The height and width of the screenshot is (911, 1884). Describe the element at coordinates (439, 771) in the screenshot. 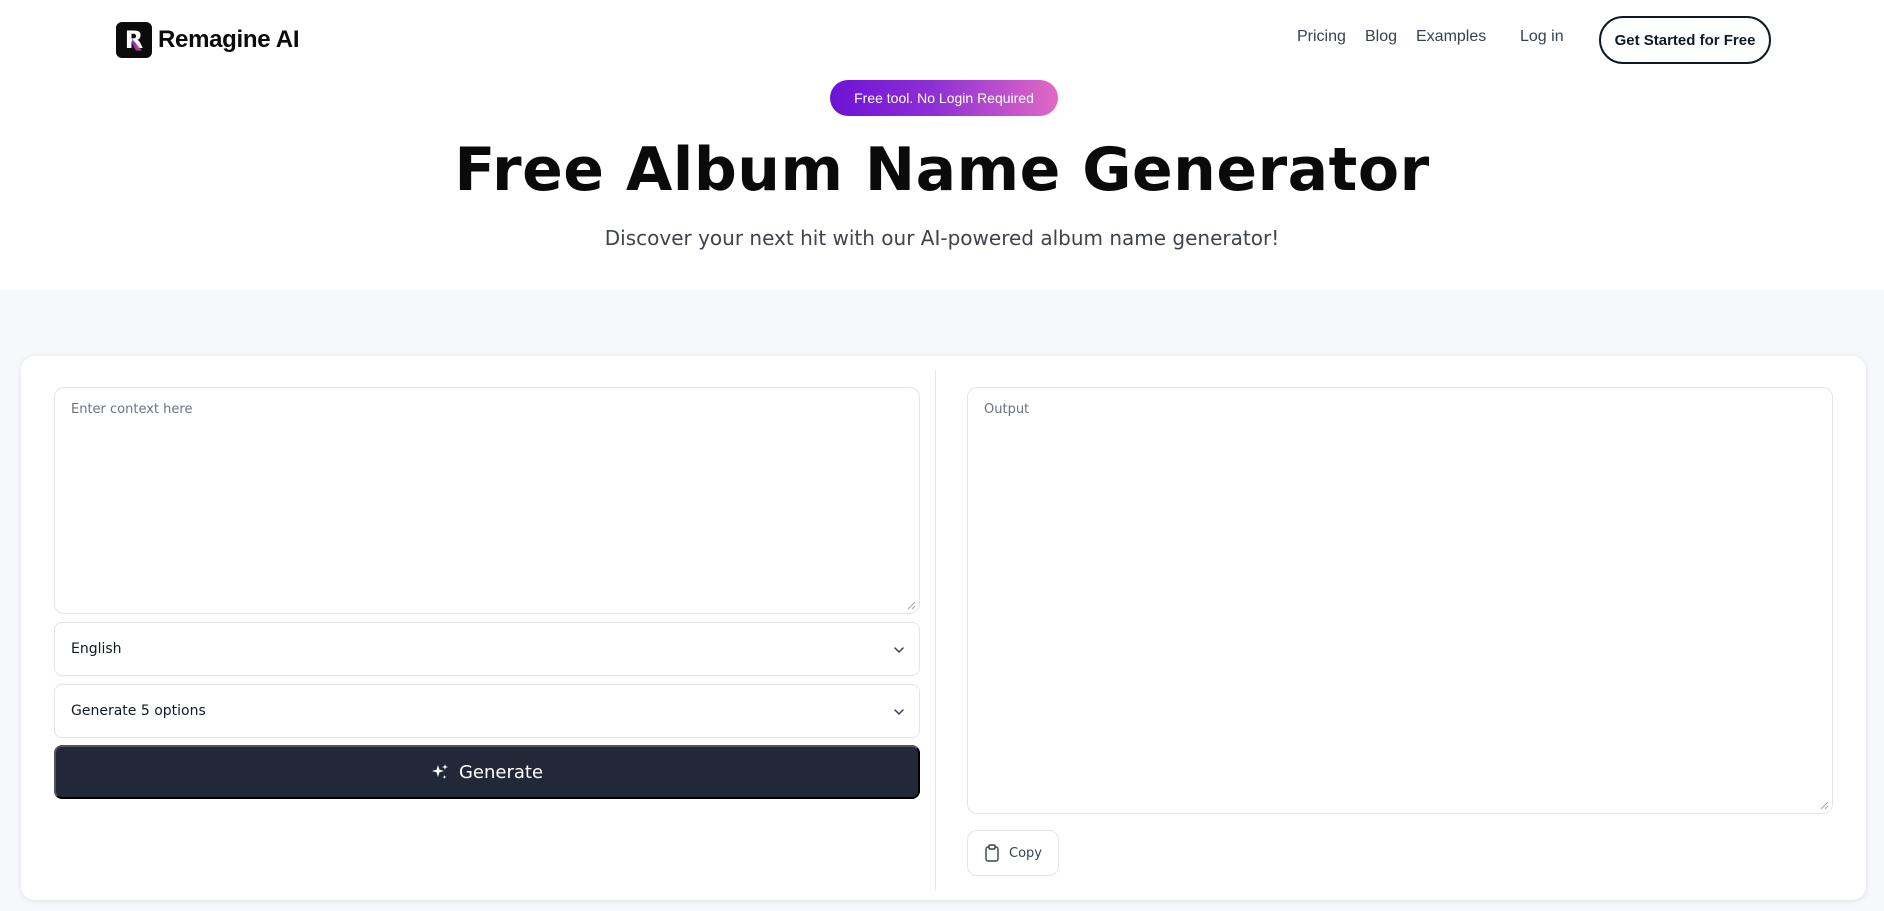

I see `sparkle-icon` at that location.